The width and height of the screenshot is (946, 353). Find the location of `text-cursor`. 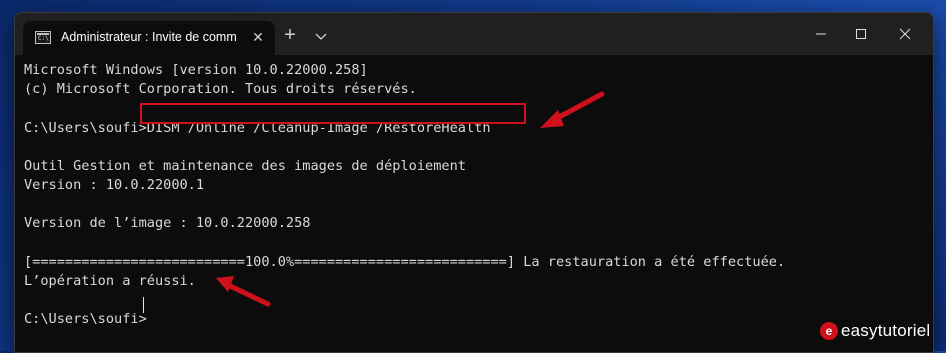

text-cursor is located at coordinates (143, 305).